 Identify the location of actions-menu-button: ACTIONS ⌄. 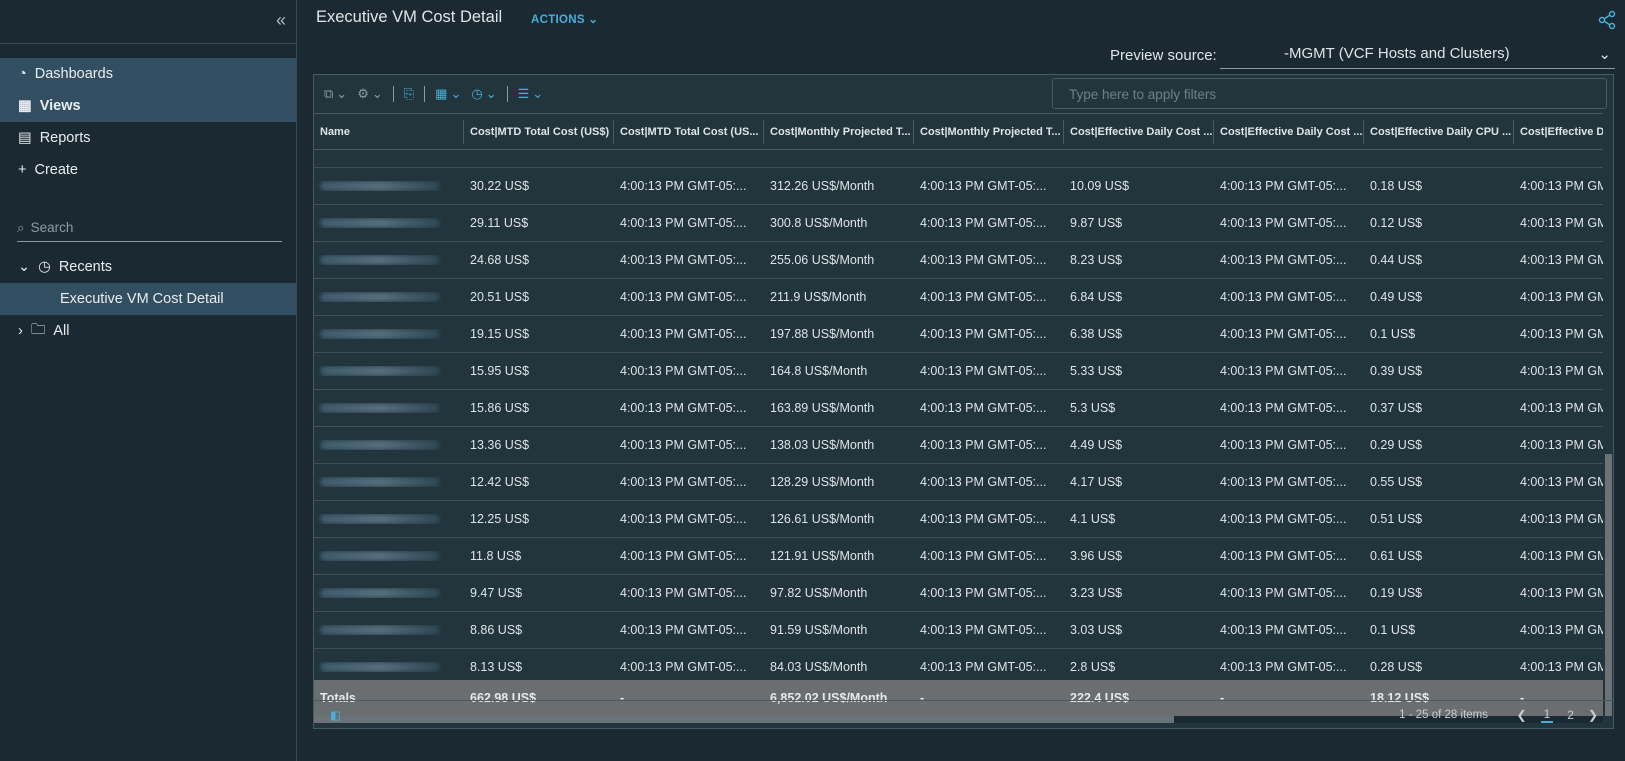
(564, 19).